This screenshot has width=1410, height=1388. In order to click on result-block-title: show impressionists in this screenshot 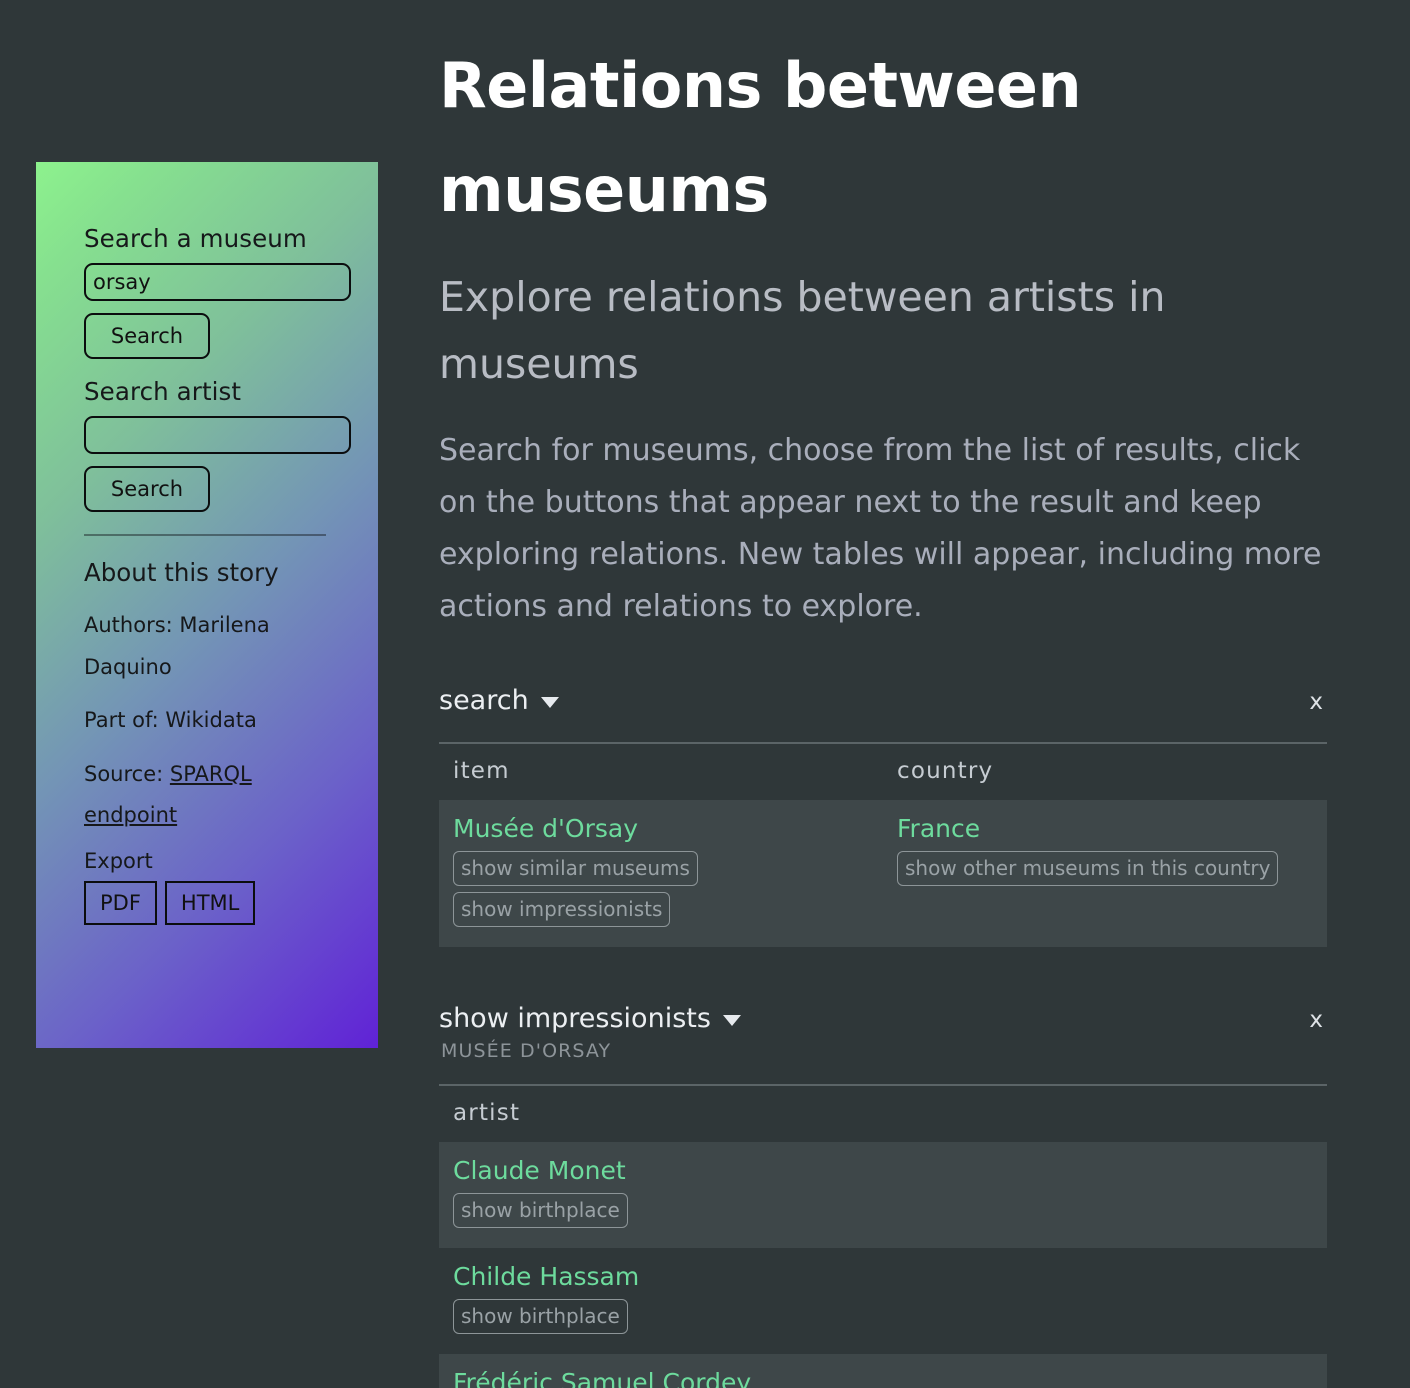, I will do `click(590, 1018)`.